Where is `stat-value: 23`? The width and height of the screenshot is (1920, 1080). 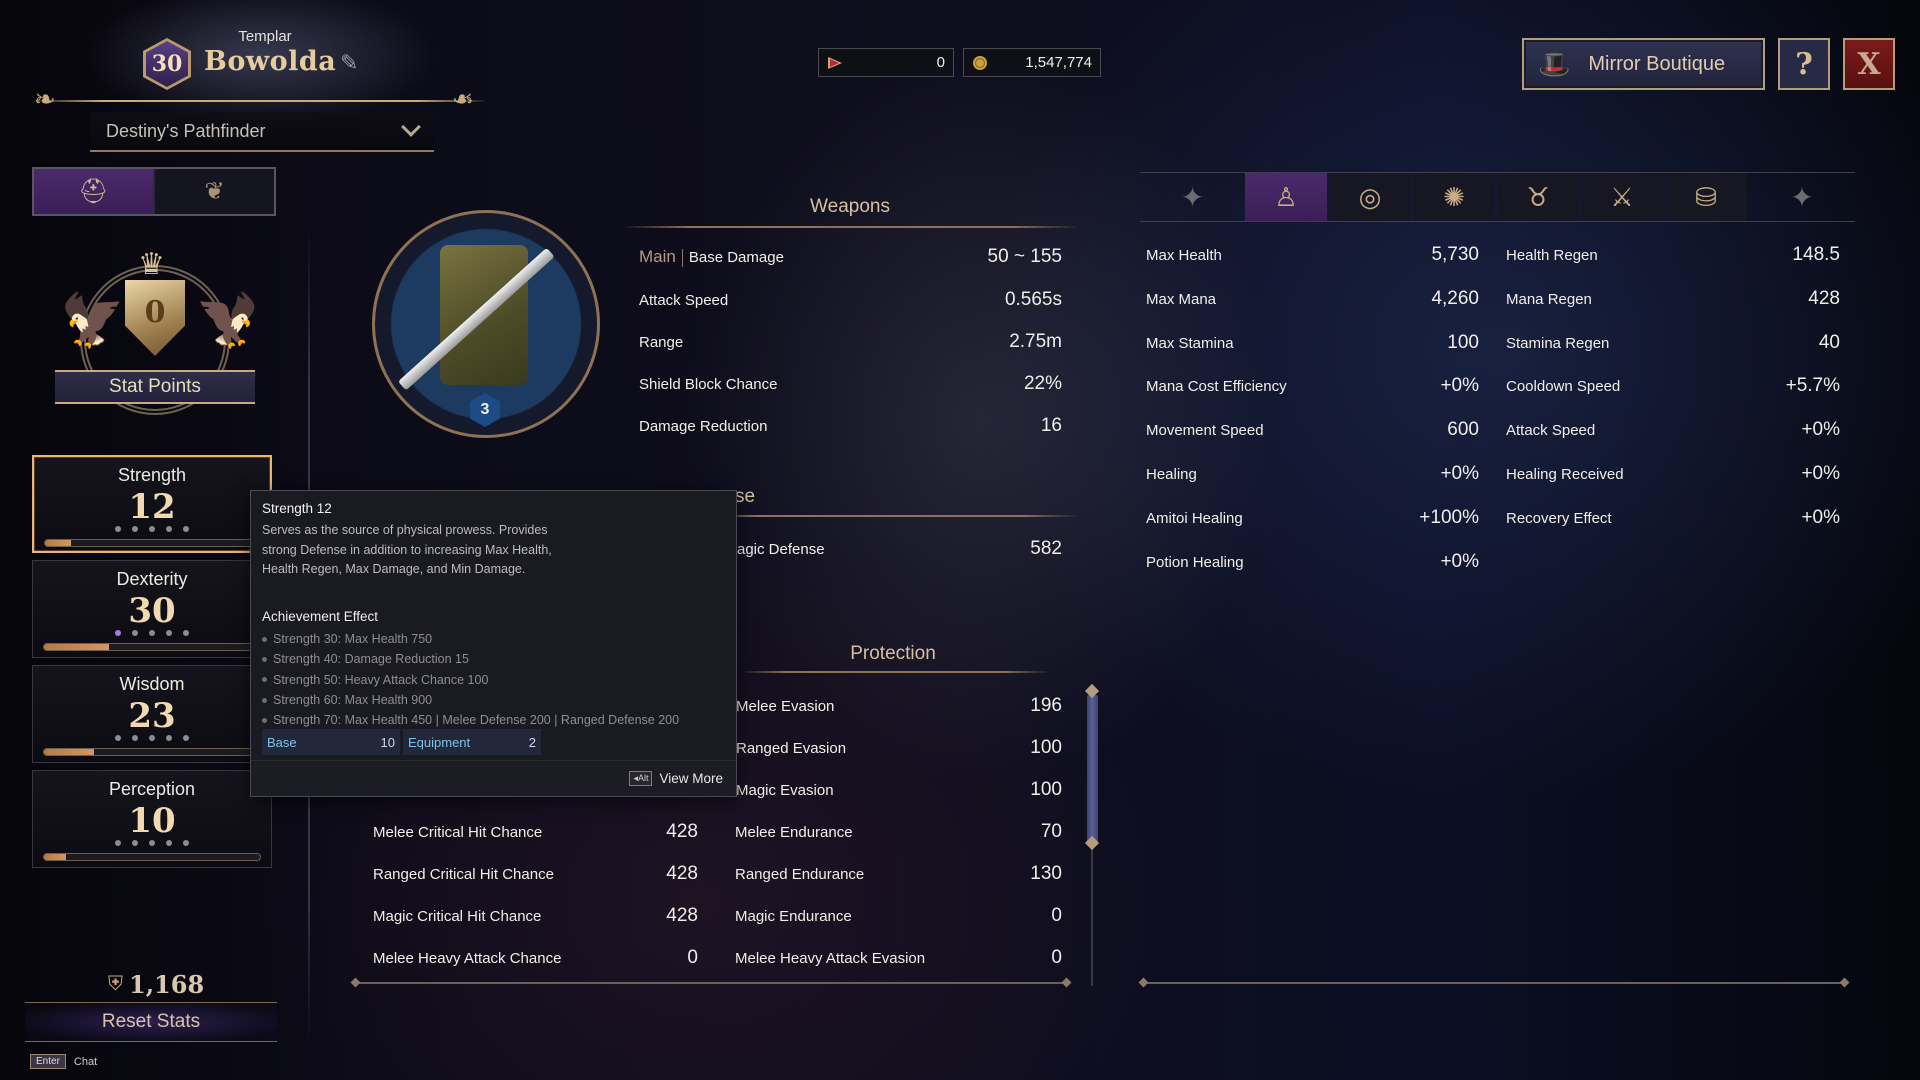
stat-value: 23 is located at coordinates (152, 716).